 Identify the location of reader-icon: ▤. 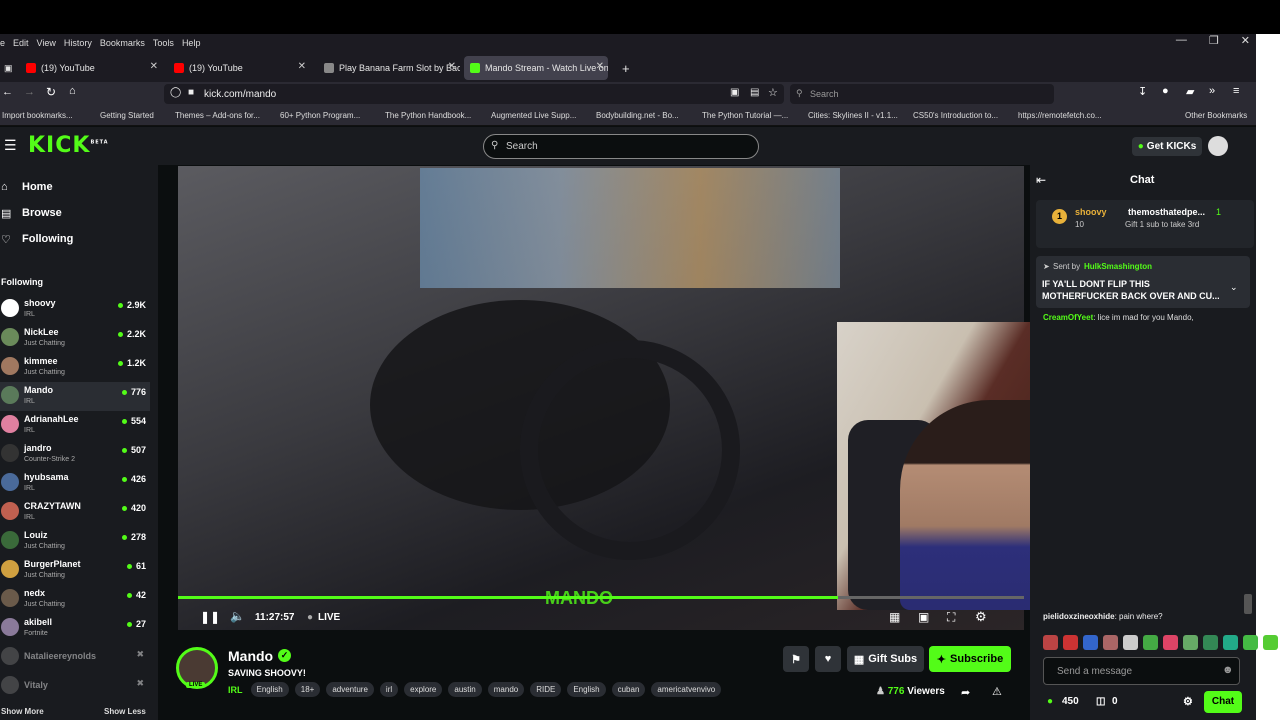
(754, 92).